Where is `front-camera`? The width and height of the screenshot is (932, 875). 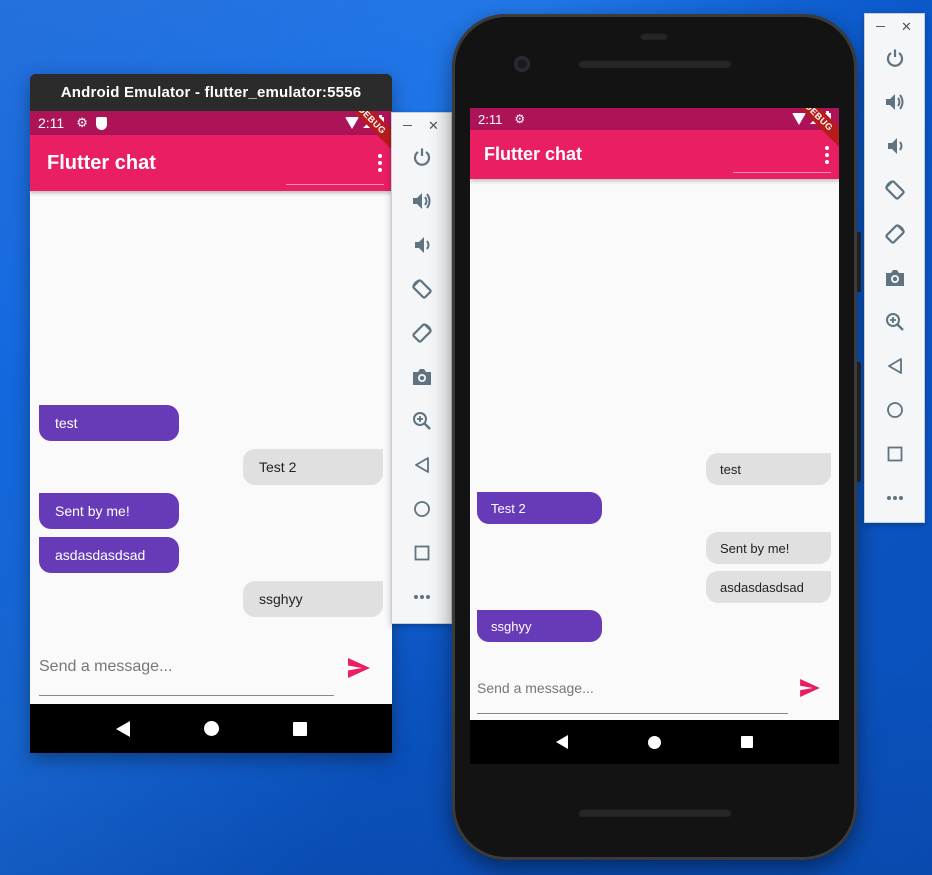
front-camera is located at coordinates (522, 64).